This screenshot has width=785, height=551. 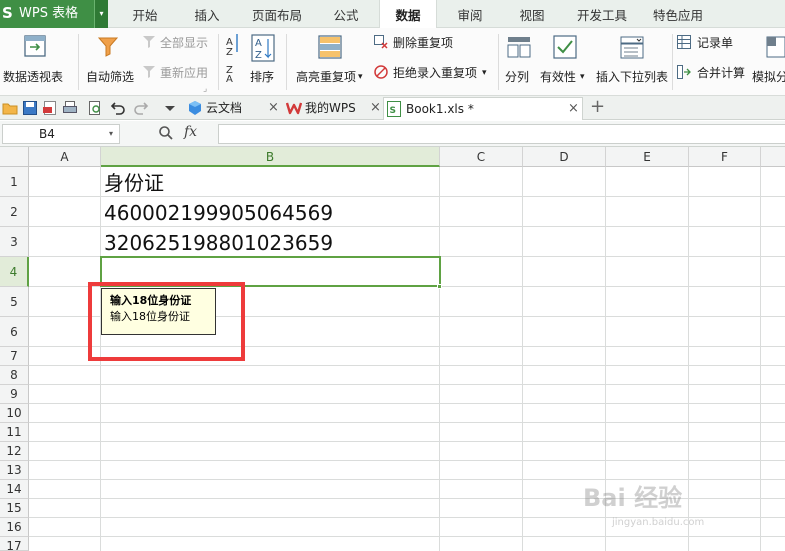 What do you see at coordinates (218, 213) in the screenshot?
I see `cell-b2: 460002199905064569` at bounding box center [218, 213].